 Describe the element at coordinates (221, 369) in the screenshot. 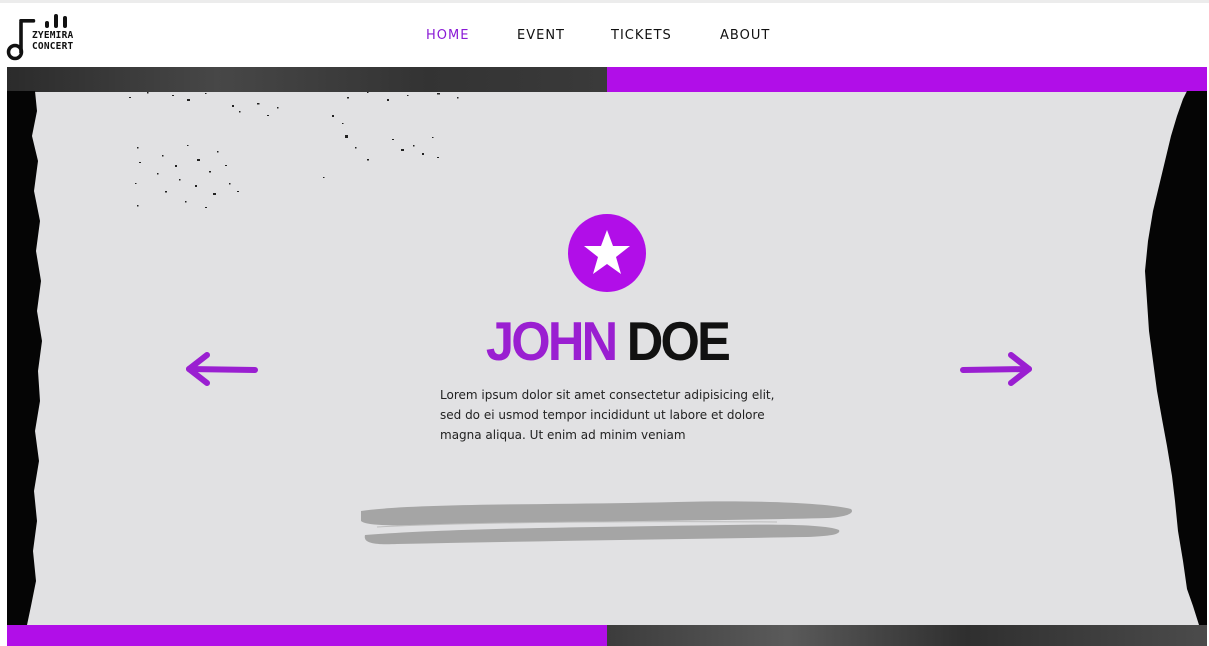

I see `prev-slide-arrow-icon` at that location.